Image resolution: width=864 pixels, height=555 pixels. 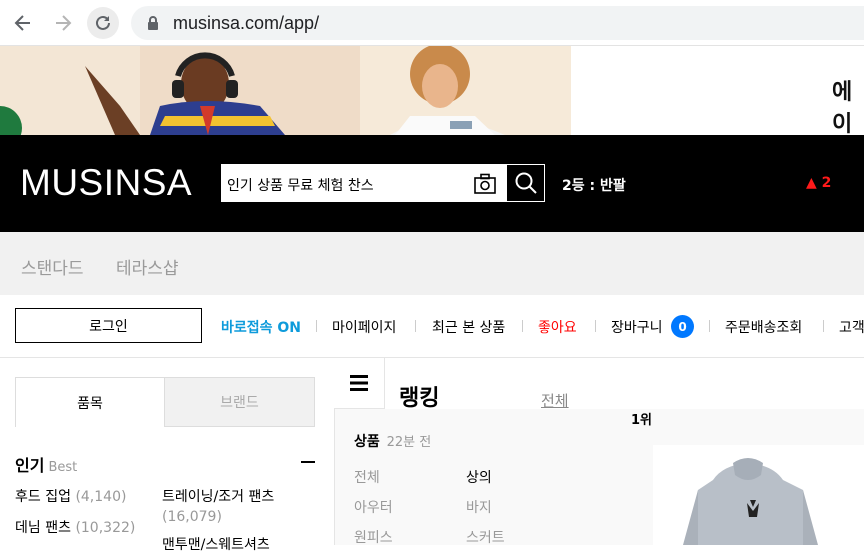 I want to click on login-button: 로그인, so click(x=108, y=325).